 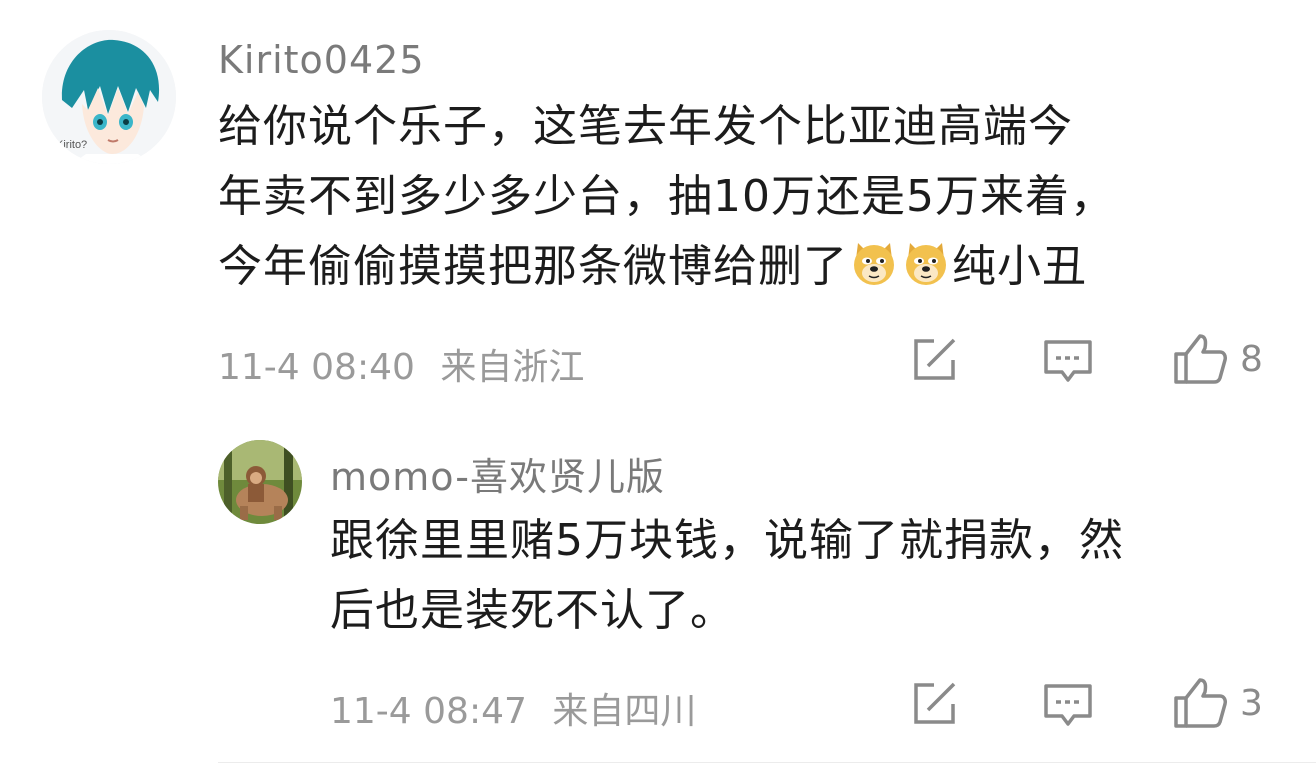 I want to click on like-count: 8, so click(x=1251, y=359).